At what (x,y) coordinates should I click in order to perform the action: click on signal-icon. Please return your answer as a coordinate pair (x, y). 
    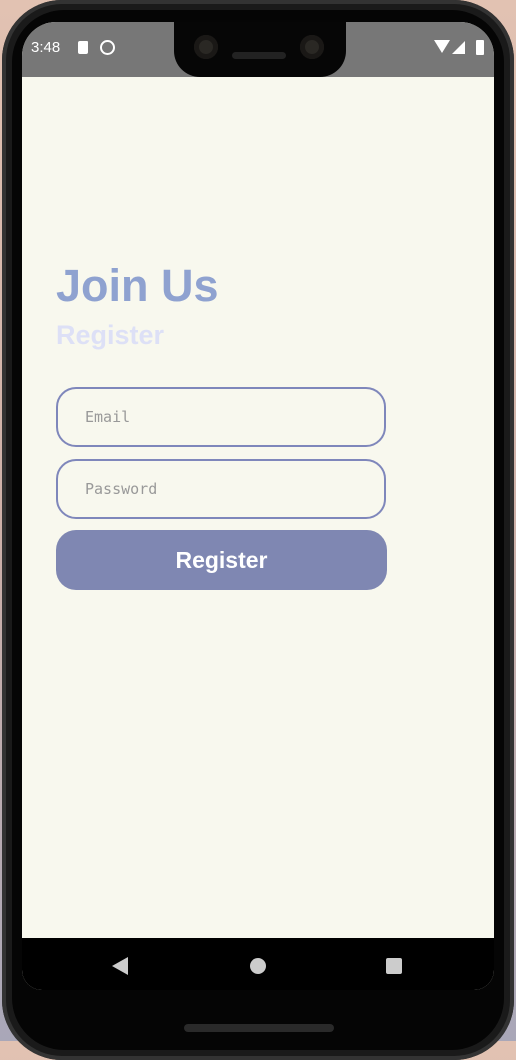
    Looking at the image, I should click on (458, 47).